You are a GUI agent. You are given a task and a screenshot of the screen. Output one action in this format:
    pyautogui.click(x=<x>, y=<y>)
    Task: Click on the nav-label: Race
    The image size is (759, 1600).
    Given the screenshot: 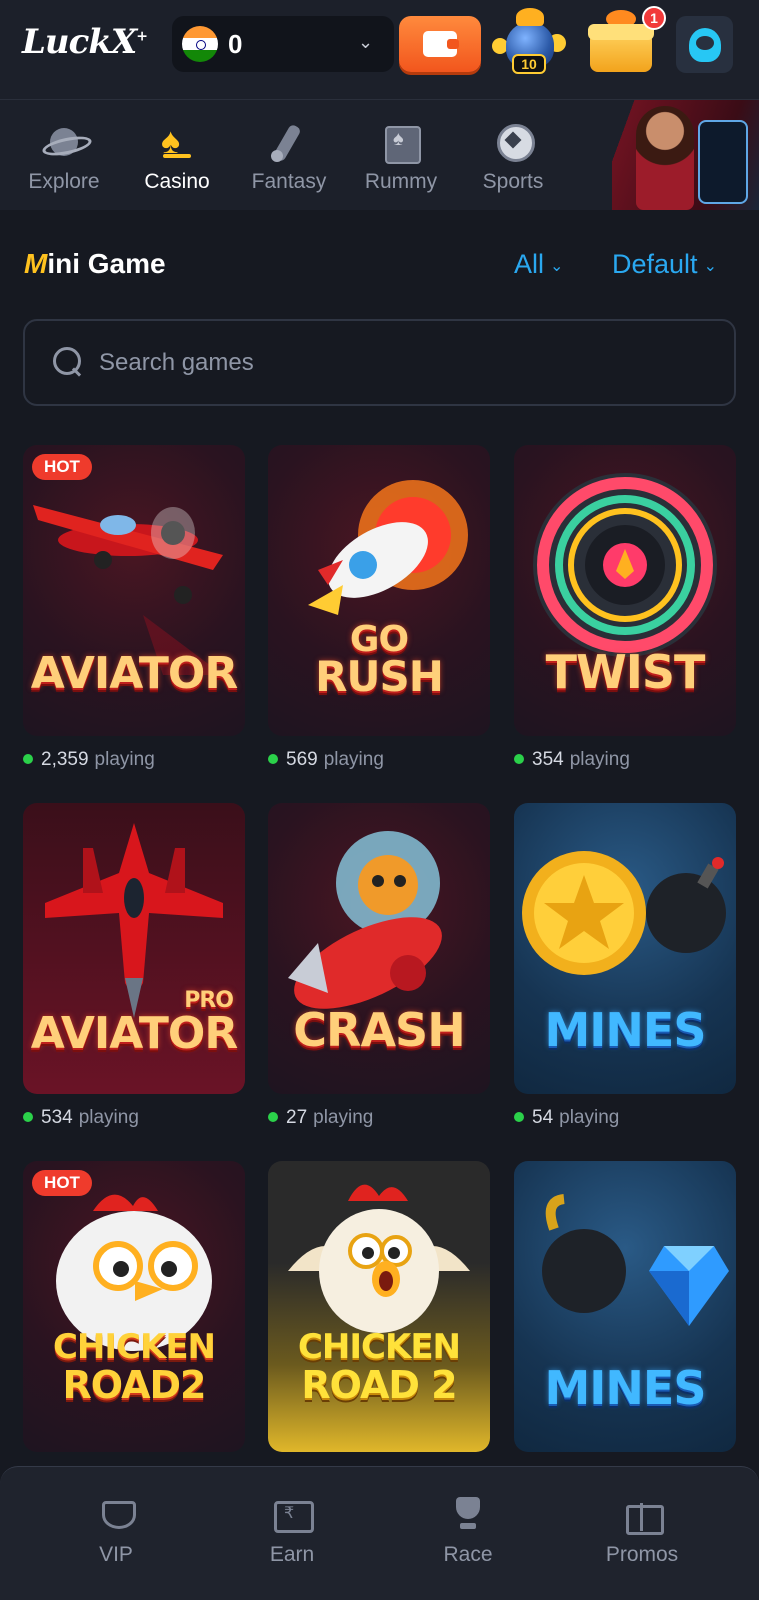 What is the action you would take?
    pyautogui.click(x=468, y=1554)
    